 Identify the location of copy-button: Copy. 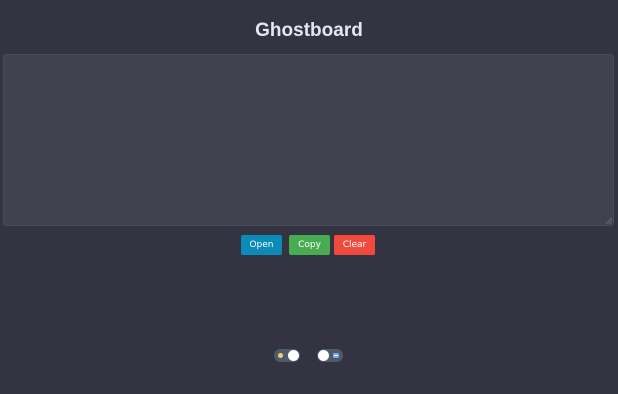
(309, 245).